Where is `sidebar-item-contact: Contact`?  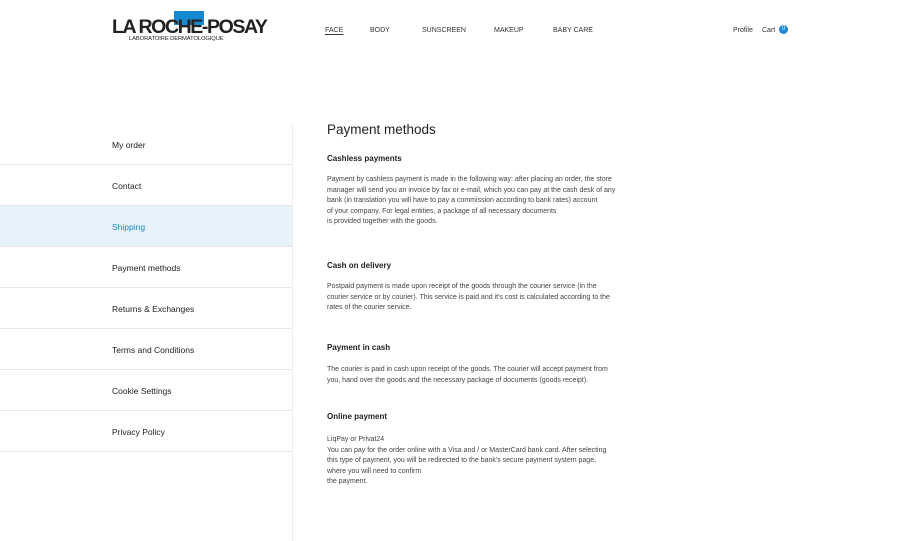 sidebar-item-contact: Contact is located at coordinates (146, 185).